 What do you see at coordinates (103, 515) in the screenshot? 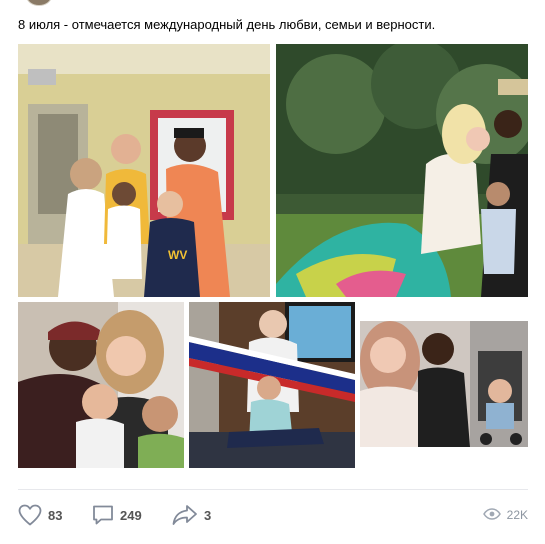
I see `comment-icon` at bounding box center [103, 515].